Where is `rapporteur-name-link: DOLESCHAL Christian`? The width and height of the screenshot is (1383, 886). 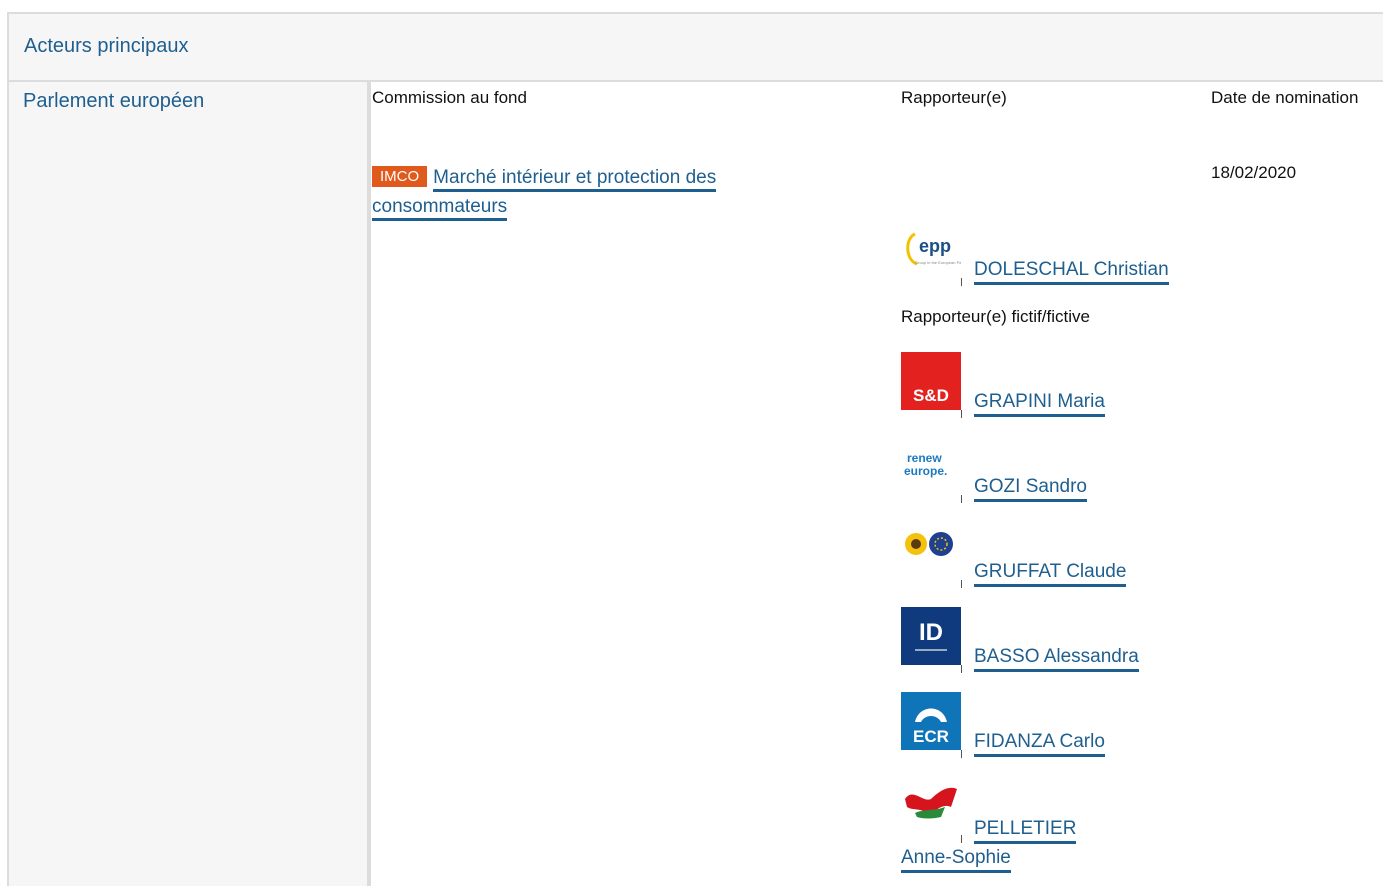
rapporteur-name-link: DOLESCHAL Christian is located at coordinates (1071, 272).